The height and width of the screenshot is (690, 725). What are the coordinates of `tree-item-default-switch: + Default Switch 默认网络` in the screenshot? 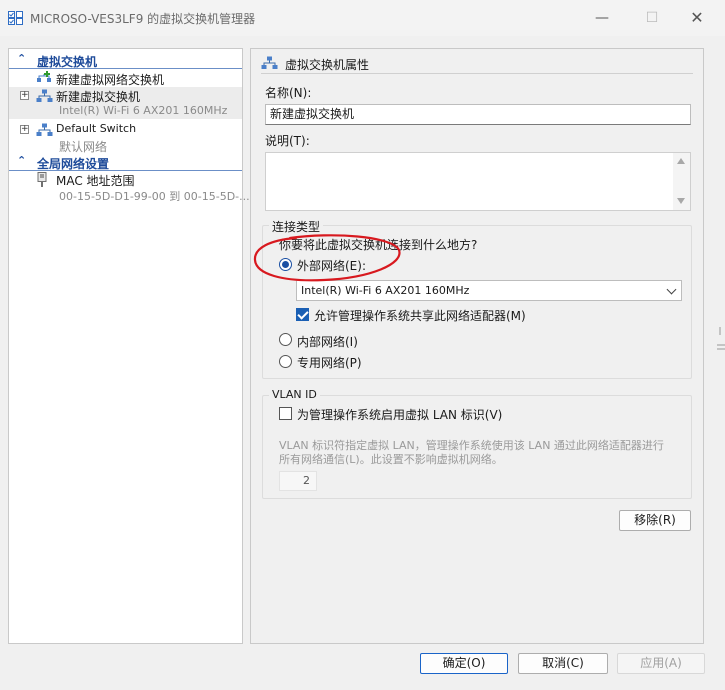 It's located at (125, 137).